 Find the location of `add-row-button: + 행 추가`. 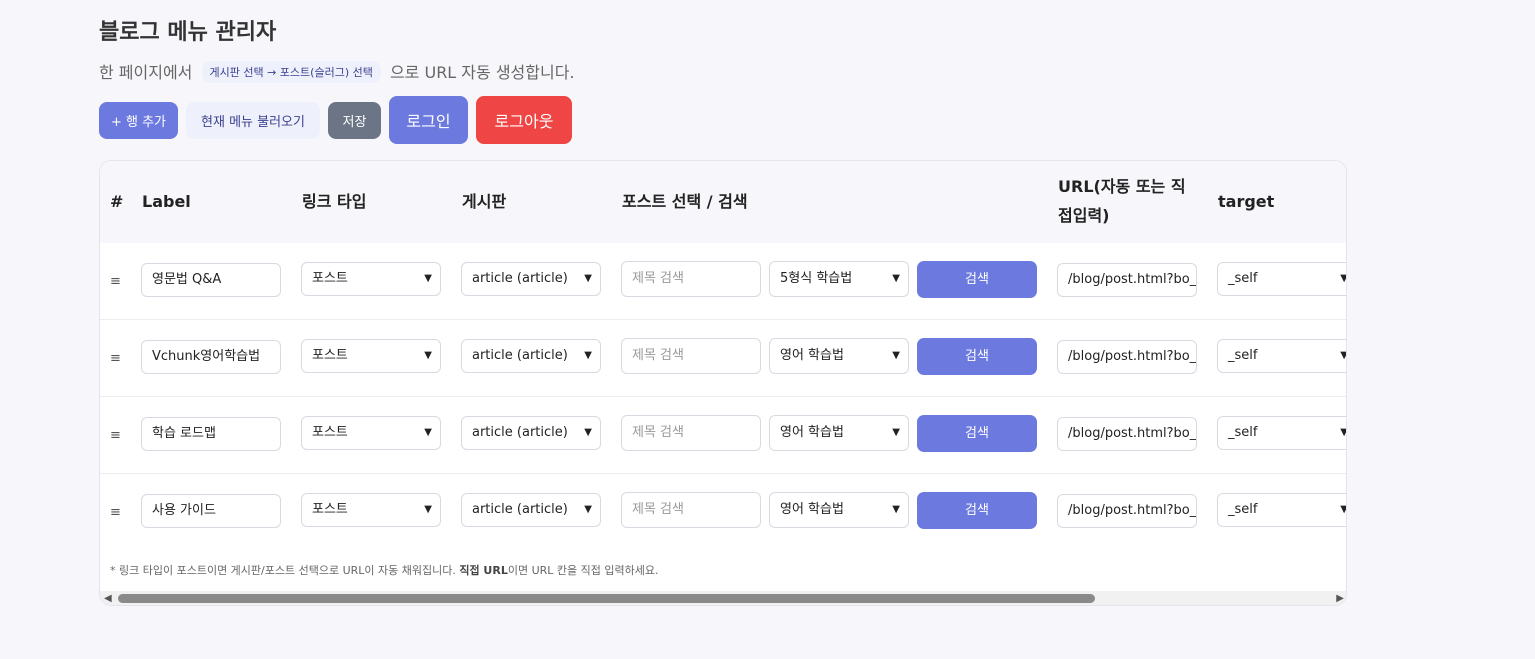

add-row-button: + 행 추가 is located at coordinates (138, 120).